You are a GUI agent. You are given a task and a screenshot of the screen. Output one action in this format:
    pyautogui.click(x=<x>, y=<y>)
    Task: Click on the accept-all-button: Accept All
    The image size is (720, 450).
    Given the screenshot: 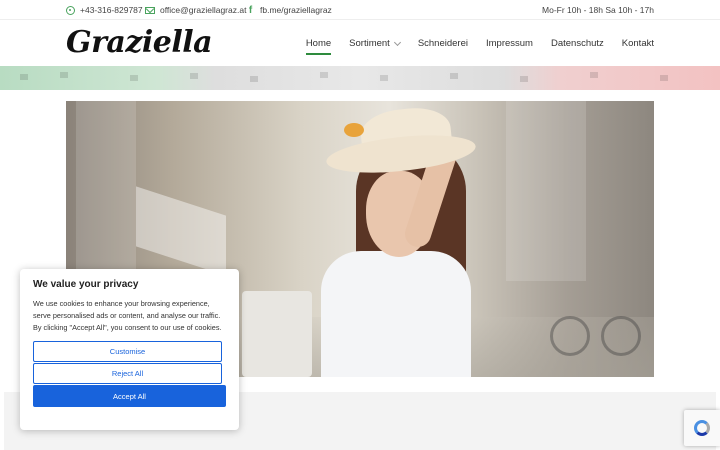 What is the action you would take?
    pyautogui.click(x=129, y=396)
    